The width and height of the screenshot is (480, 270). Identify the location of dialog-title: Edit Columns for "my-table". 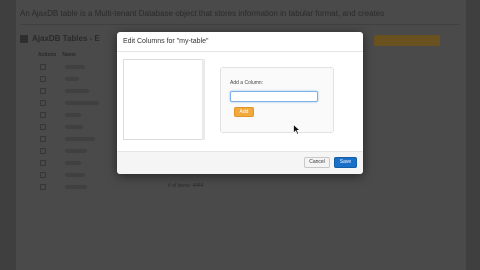
(166, 41).